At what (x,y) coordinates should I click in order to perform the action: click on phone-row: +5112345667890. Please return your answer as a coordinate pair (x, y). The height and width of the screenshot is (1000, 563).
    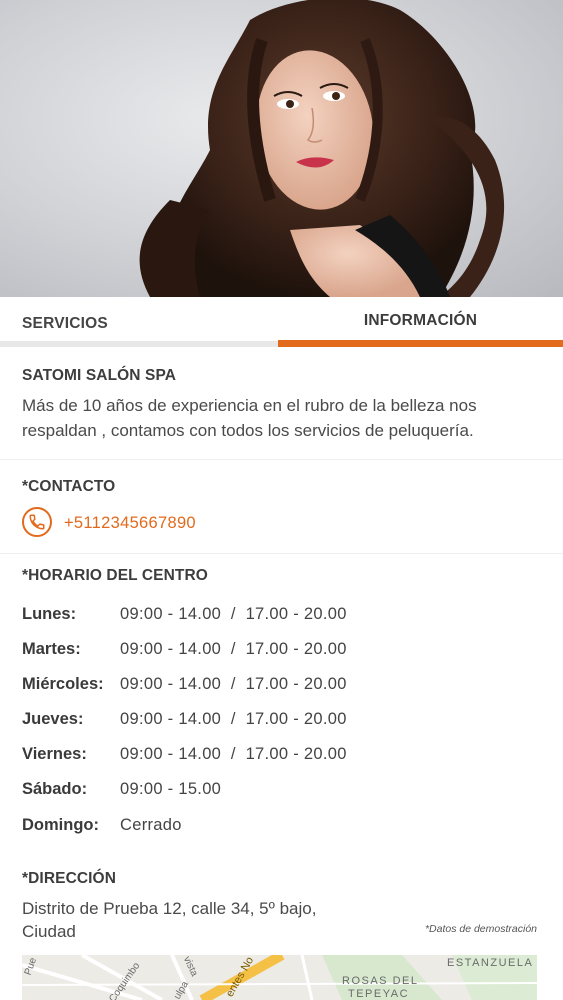
    Looking at the image, I should click on (282, 522).